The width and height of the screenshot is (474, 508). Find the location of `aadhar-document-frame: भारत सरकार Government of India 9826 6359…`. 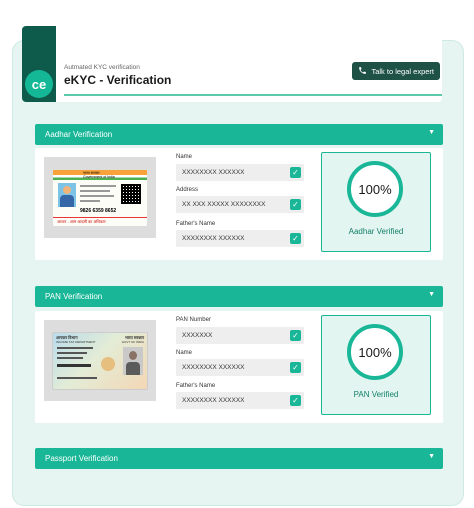

aadhar-document-frame: भारत सरकार Government of India 9826 6359… is located at coordinates (100, 197).